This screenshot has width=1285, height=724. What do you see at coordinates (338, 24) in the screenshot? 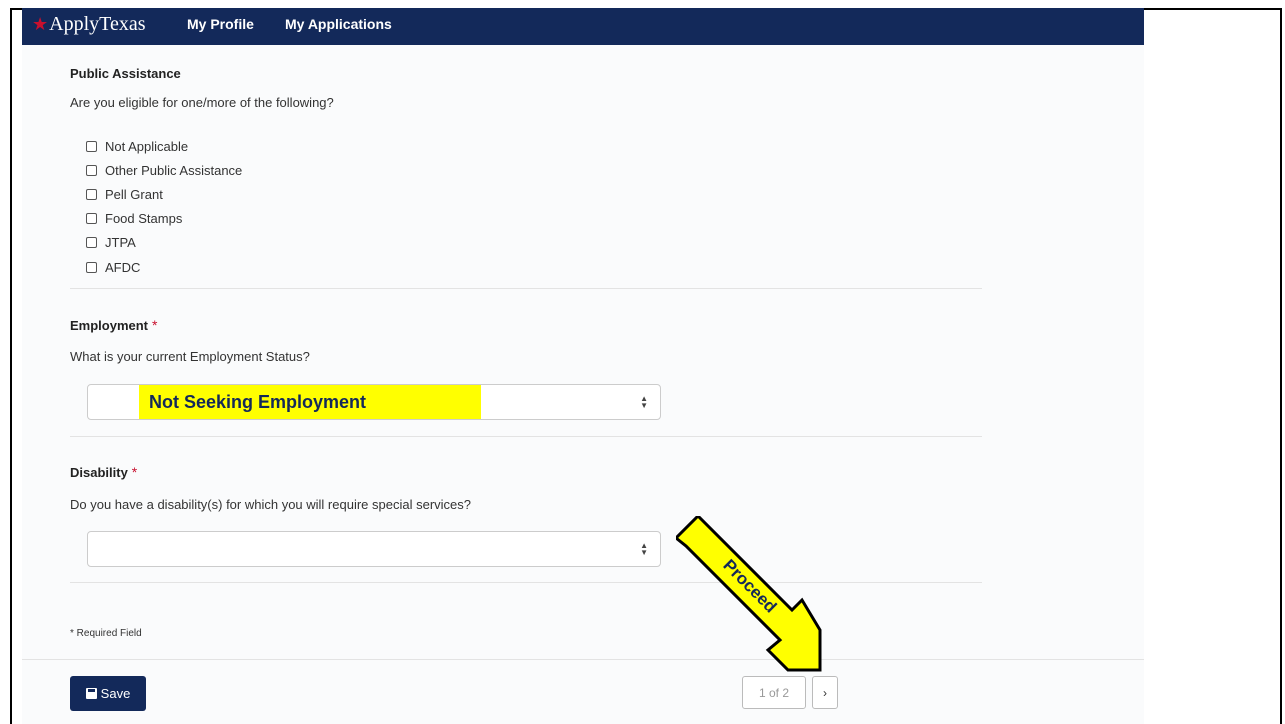
I see `nav-my-applications: My Applications` at bounding box center [338, 24].